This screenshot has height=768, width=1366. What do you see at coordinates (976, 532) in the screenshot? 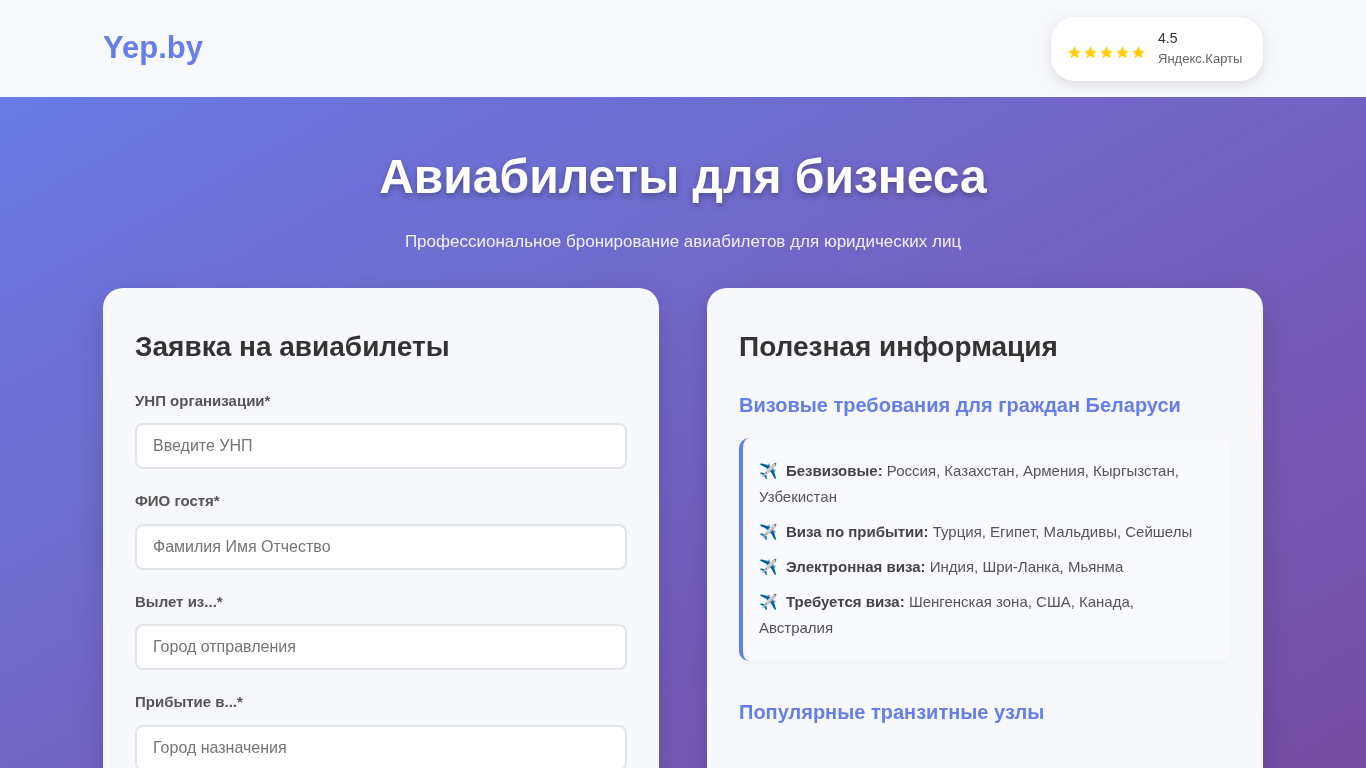
I see `visa-item: ✈ Виза по прибытии: Турция, Египет, Мальдивы, Сейшелы` at bounding box center [976, 532].